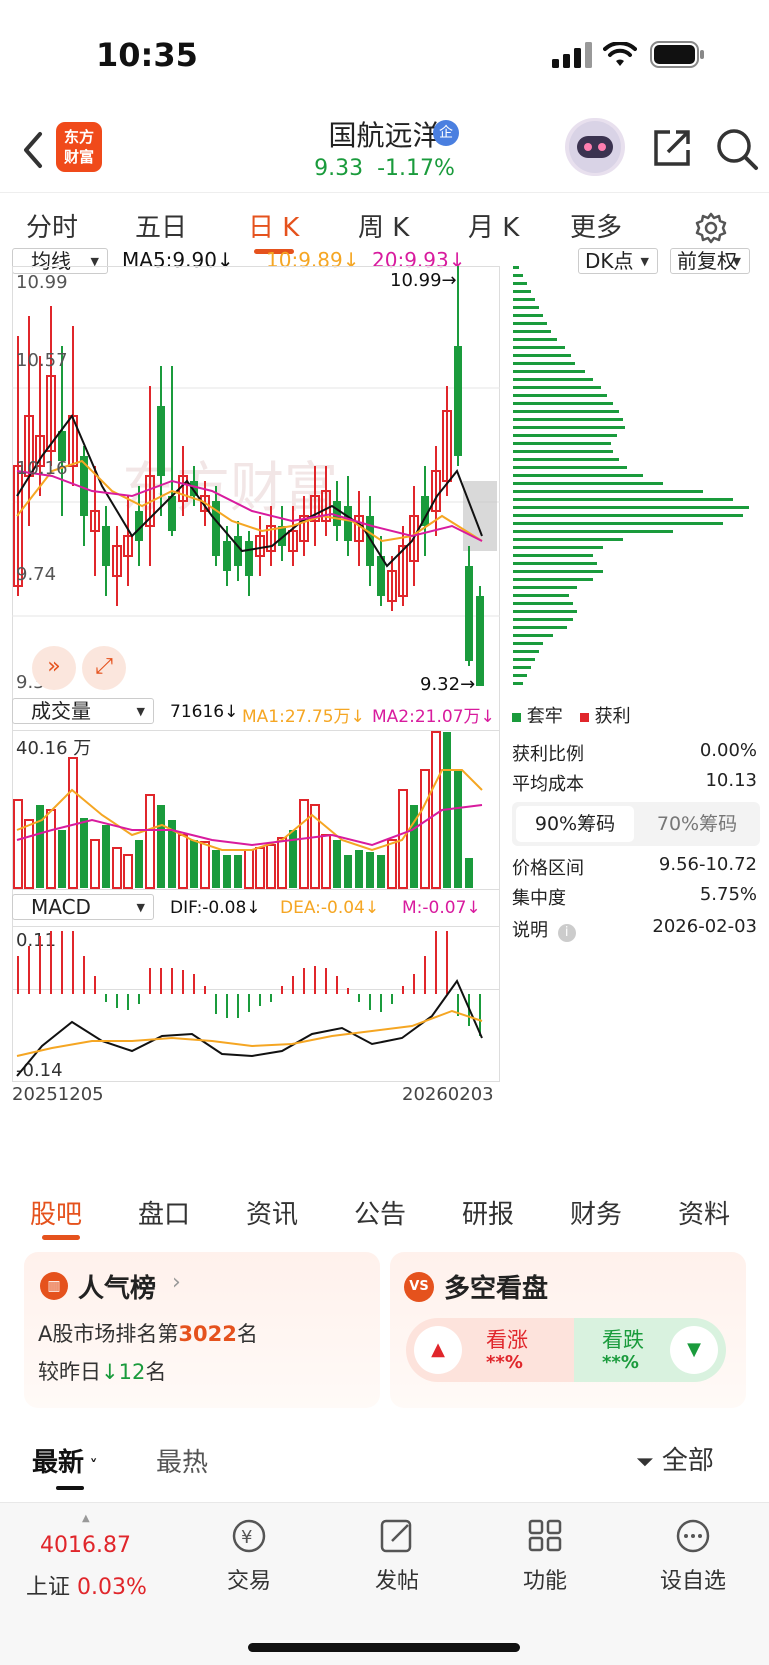 The width and height of the screenshot is (769, 1665). I want to click on arrow-down-icon: ↓, so click(110, 1372).